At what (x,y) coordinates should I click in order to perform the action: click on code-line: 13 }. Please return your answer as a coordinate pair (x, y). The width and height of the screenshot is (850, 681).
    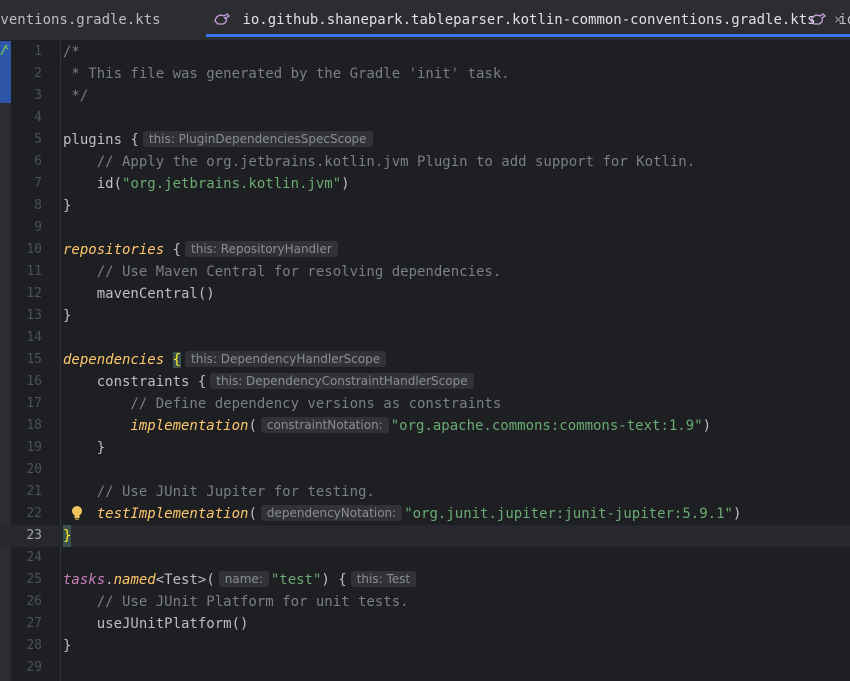
    Looking at the image, I should click on (425, 316).